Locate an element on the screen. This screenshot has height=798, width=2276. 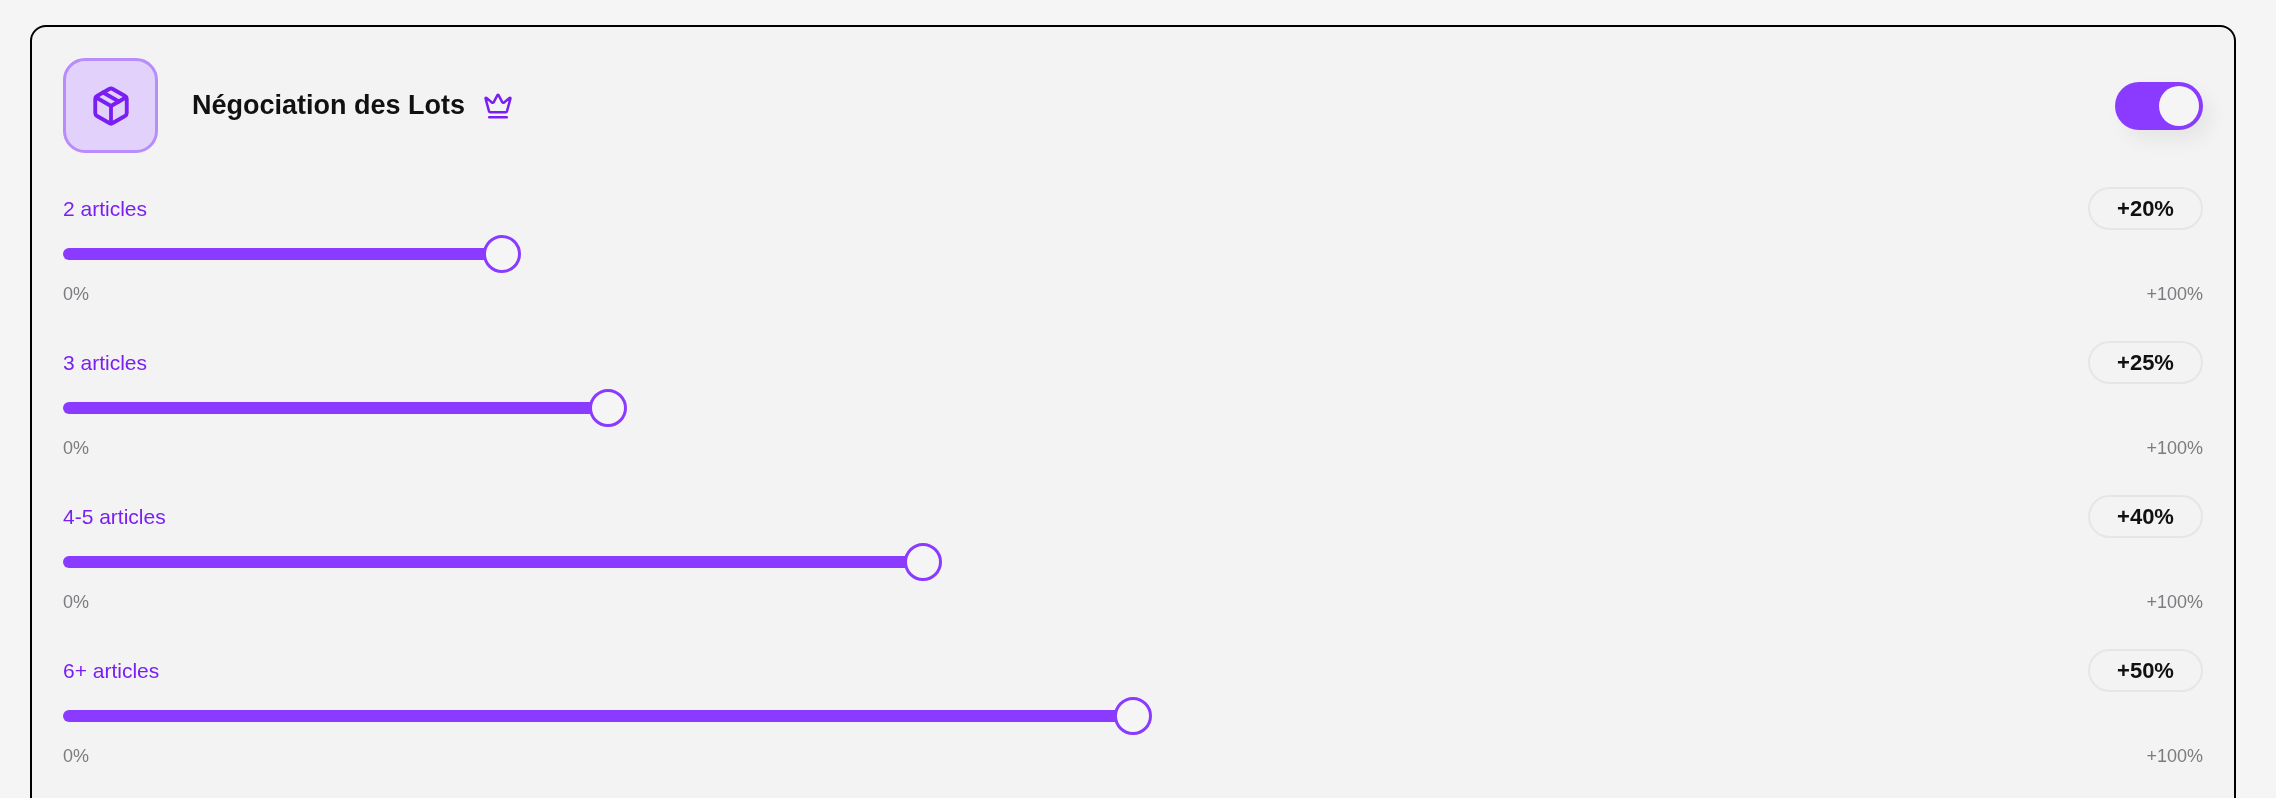
percent-badge: +25% is located at coordinates (2145, 362).